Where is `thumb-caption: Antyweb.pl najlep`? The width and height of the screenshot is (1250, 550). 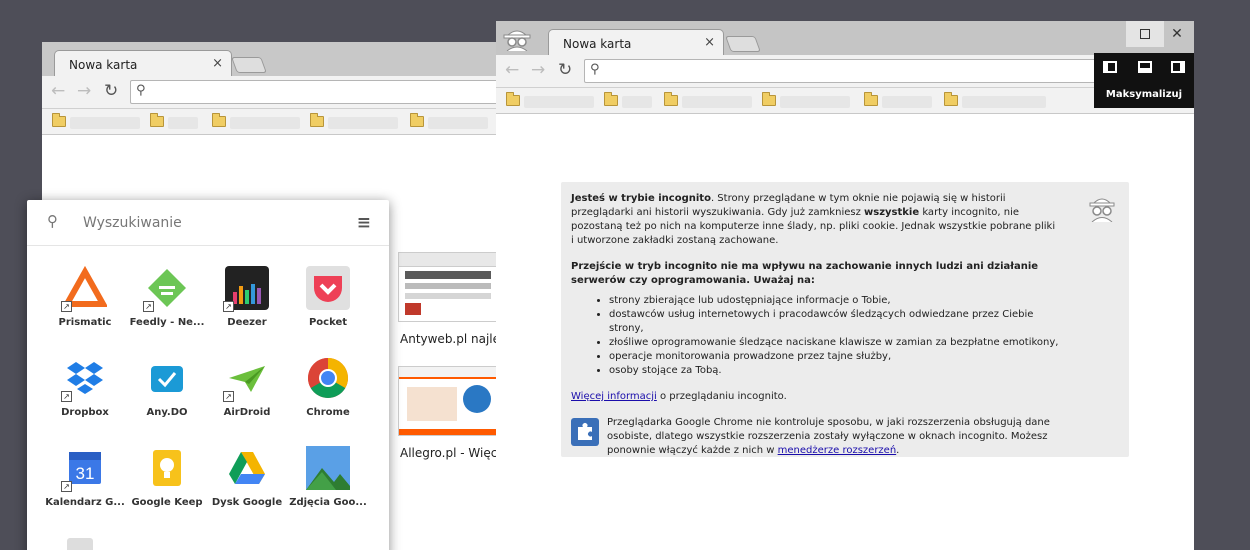 thumb-caption: Antyweb.pl najlep is located at coordinates (454, 339).